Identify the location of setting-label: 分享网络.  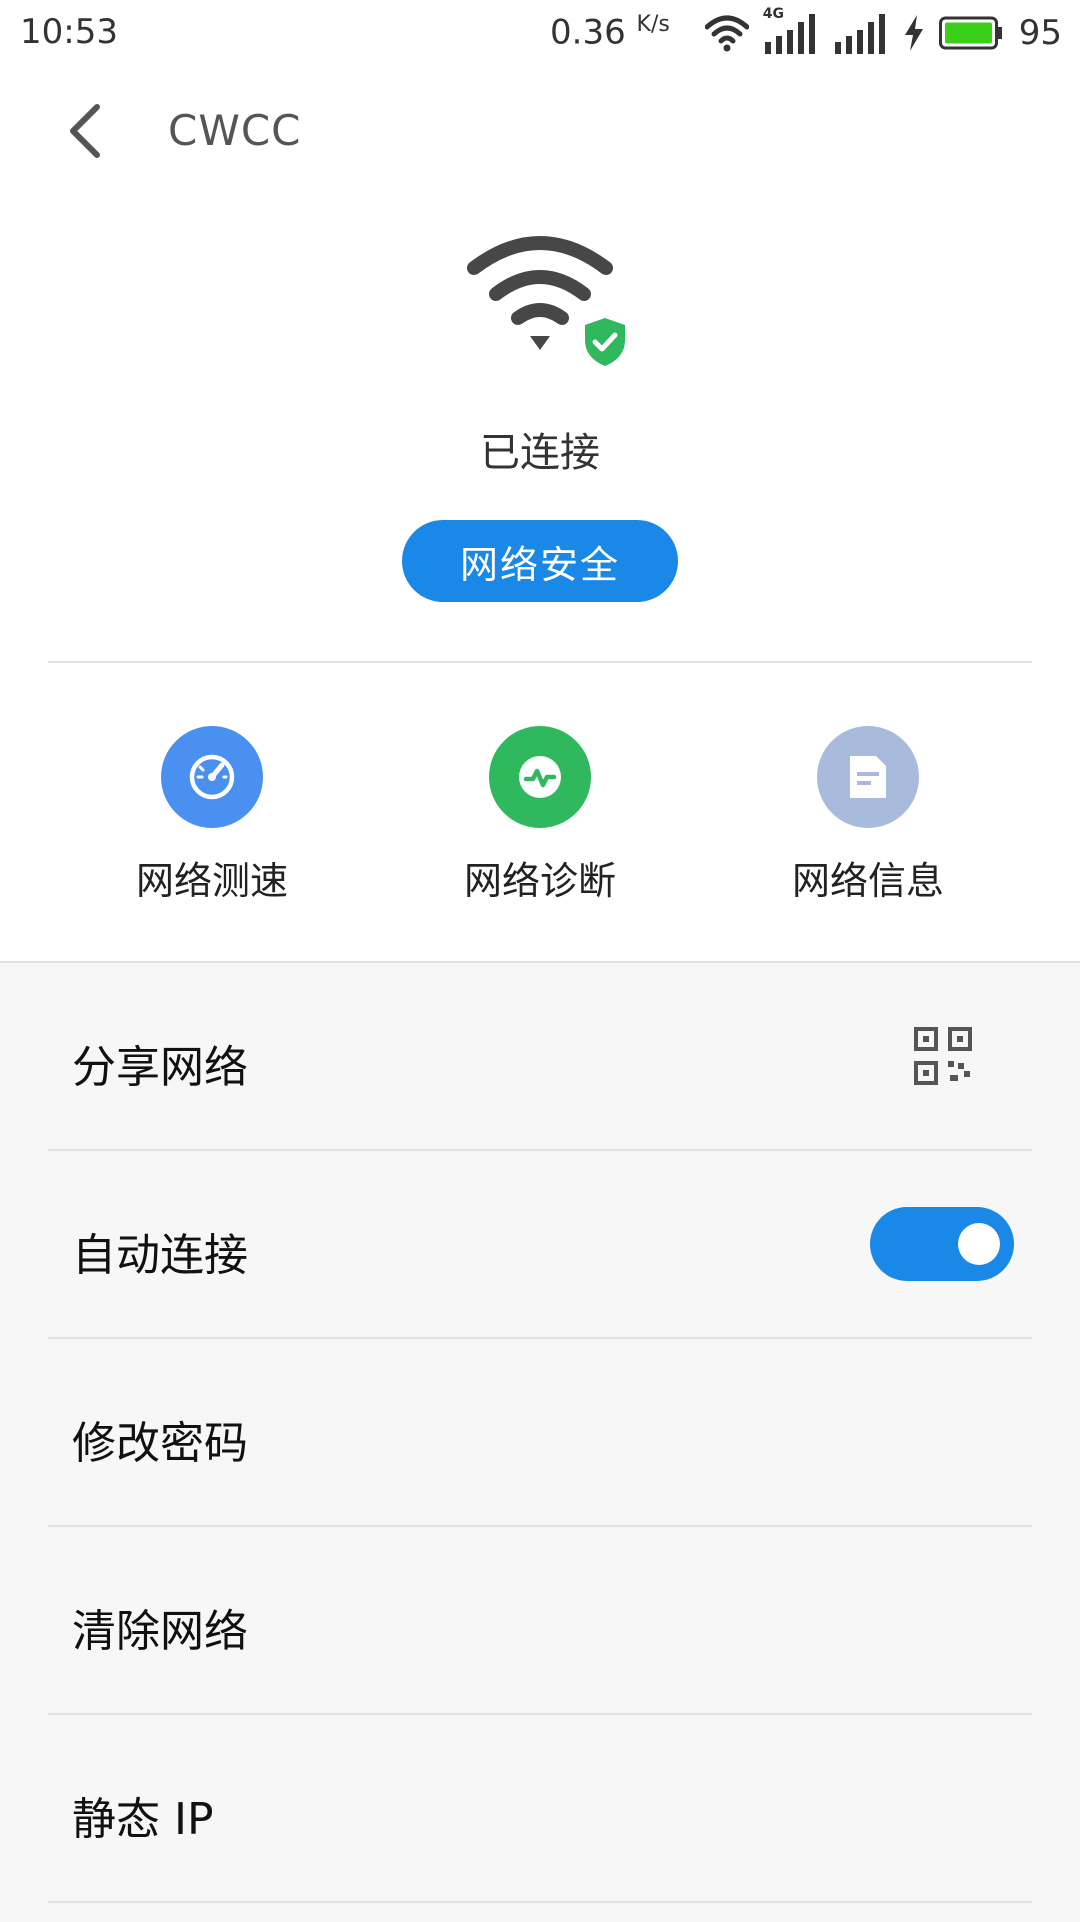
(160, 1067).